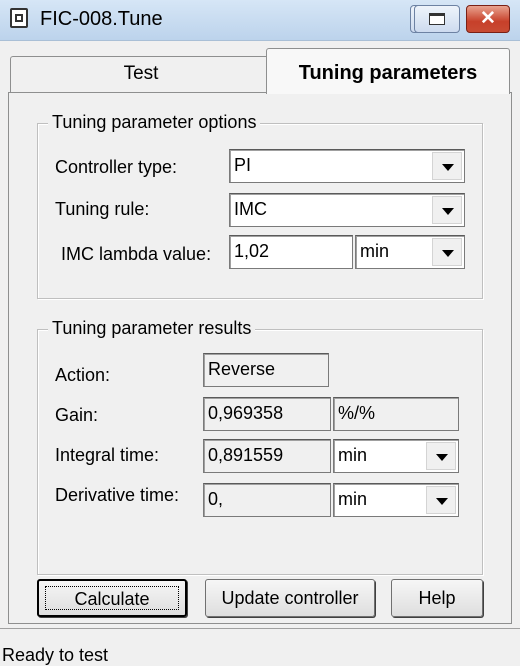 This screenshot has height=666, width=520. Describe the element at coordinates (141, 74) in the screenshot. I see `tab-test: Test` at that location.